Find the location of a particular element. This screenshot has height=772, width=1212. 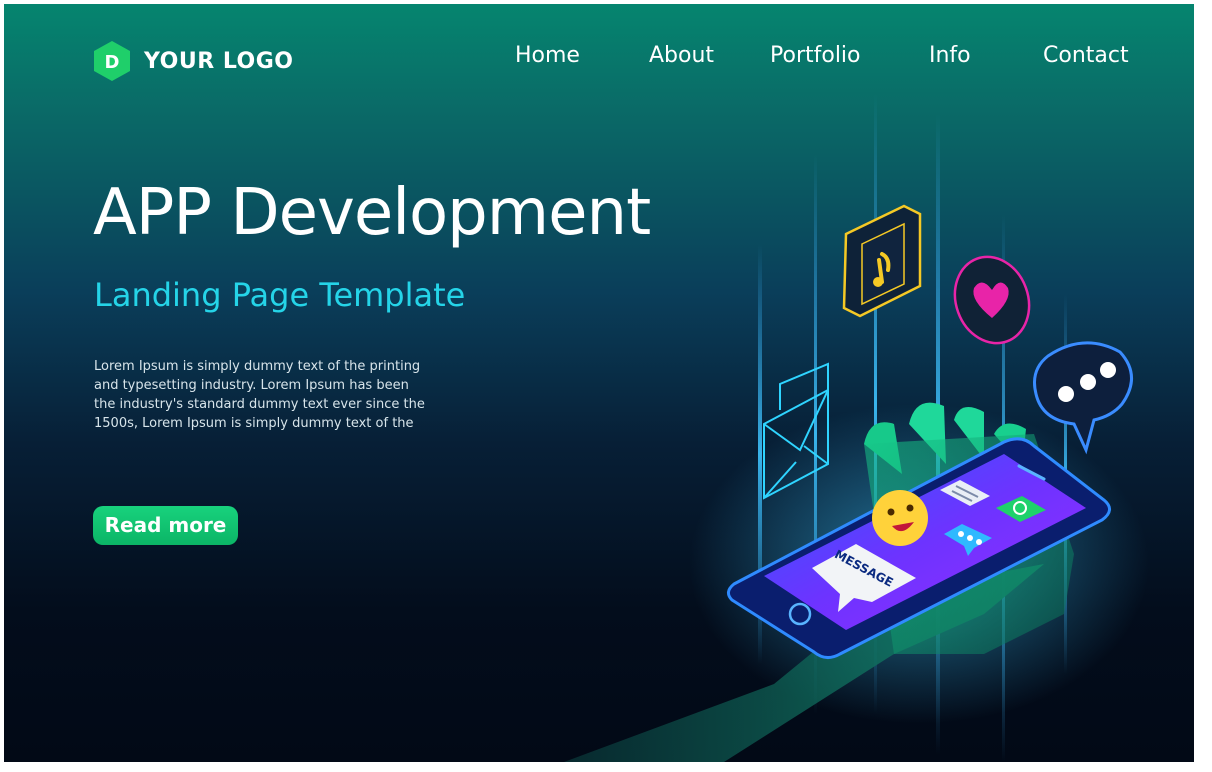

heart-icon is located at coordinates (992, 300).